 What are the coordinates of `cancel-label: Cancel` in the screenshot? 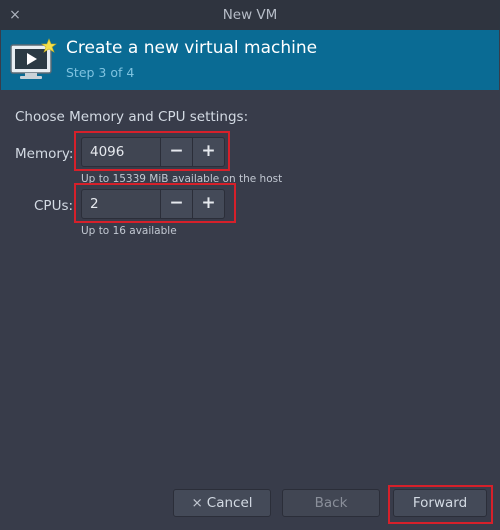 It's located at (229, 503).